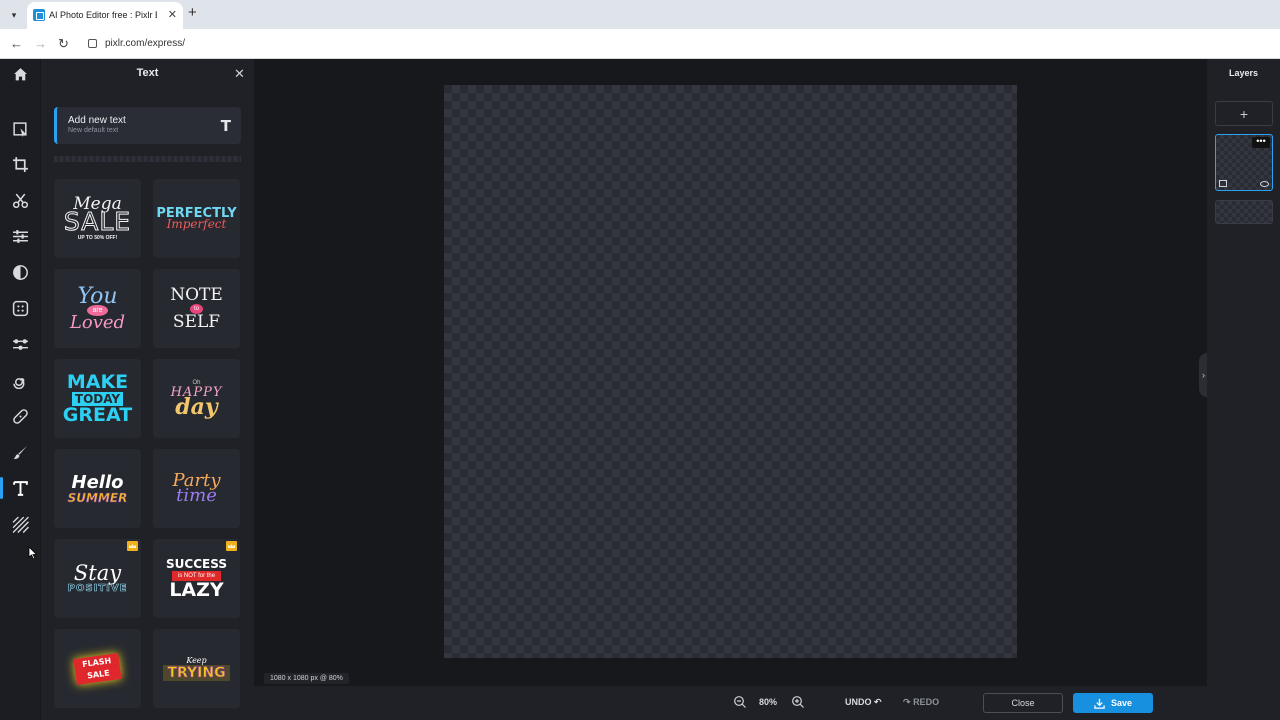 The width and height of the screenshot is (1280, 720). I want to click on layers-panel: Layers + •••, so click(1243, 389).